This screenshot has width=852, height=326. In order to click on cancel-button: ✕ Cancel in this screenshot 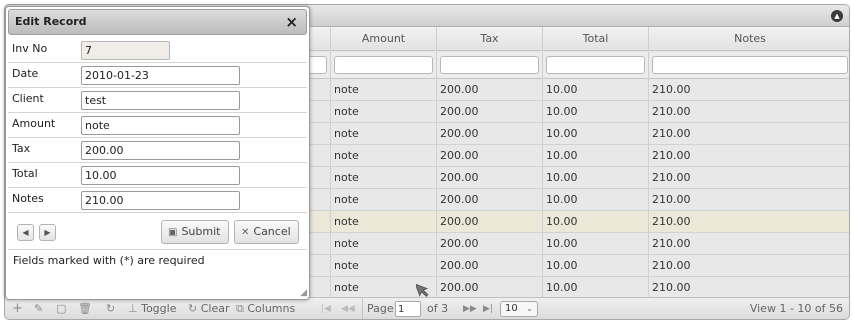, I will do `click(266, 232)`.